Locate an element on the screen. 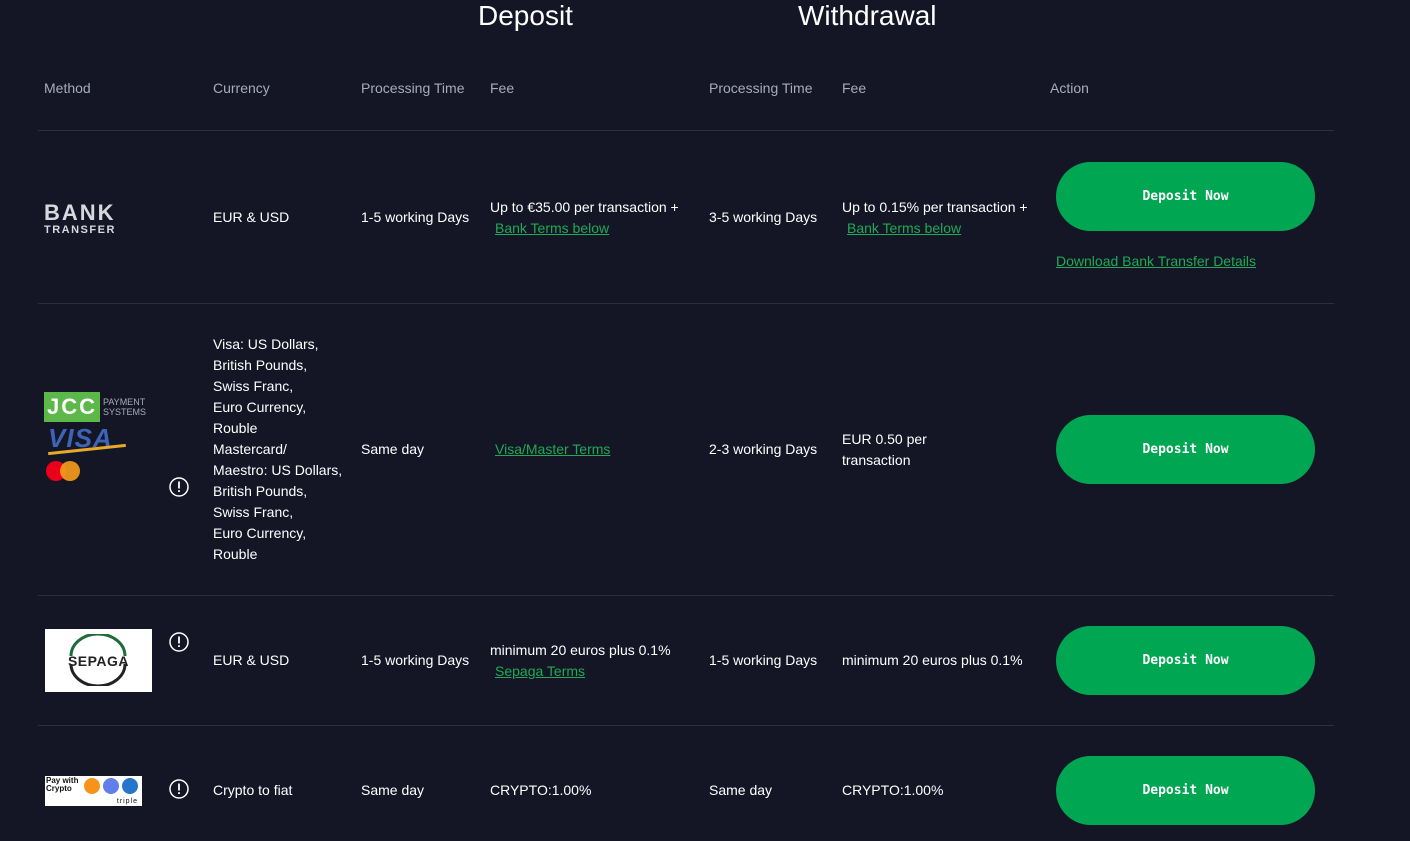  crypto-coins-icon is located at coordinates (111, 786).